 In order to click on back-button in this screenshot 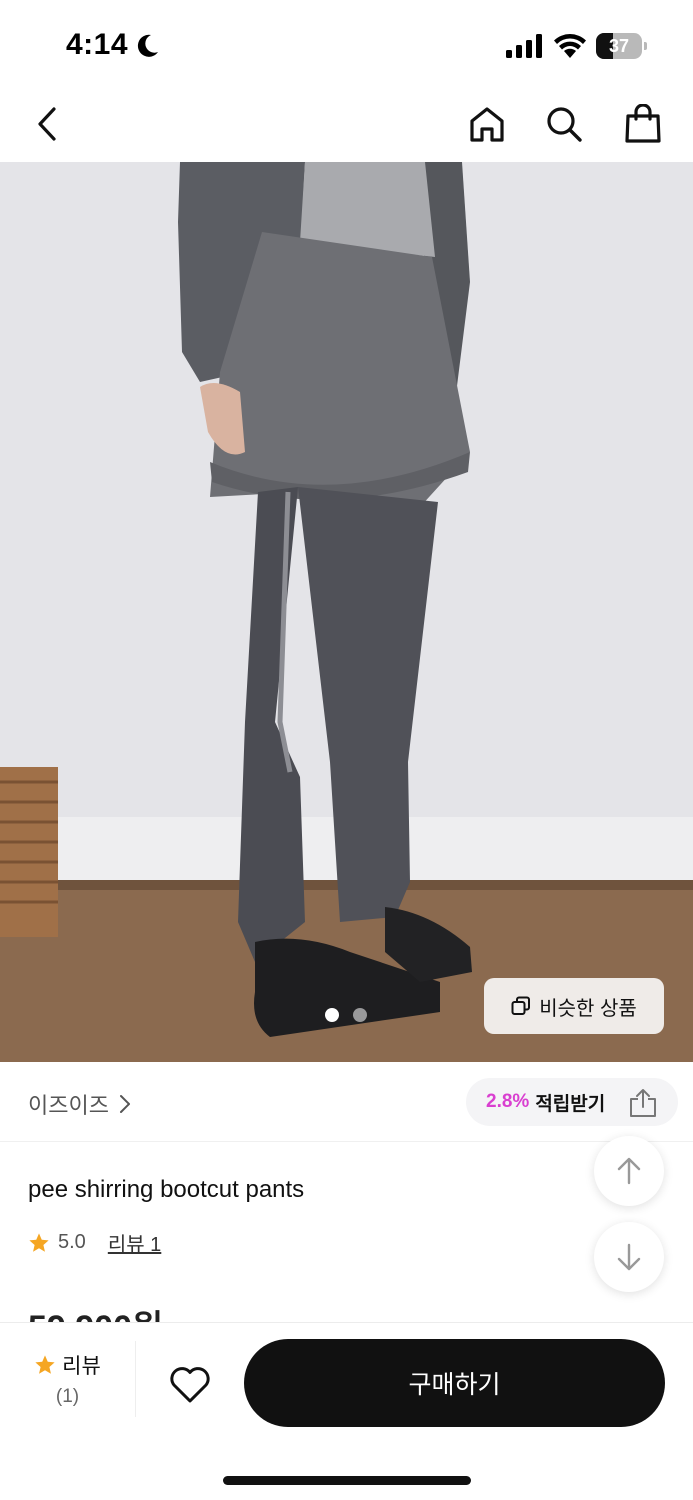, I will do `click(48, 124)`.